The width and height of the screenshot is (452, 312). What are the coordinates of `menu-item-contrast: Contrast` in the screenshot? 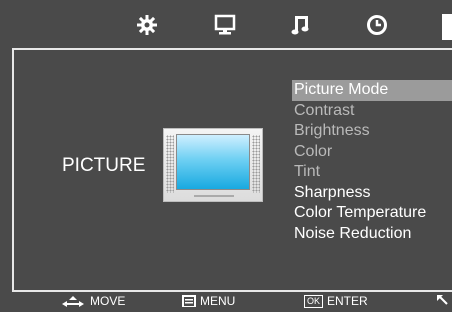 It's located at (372, 111).